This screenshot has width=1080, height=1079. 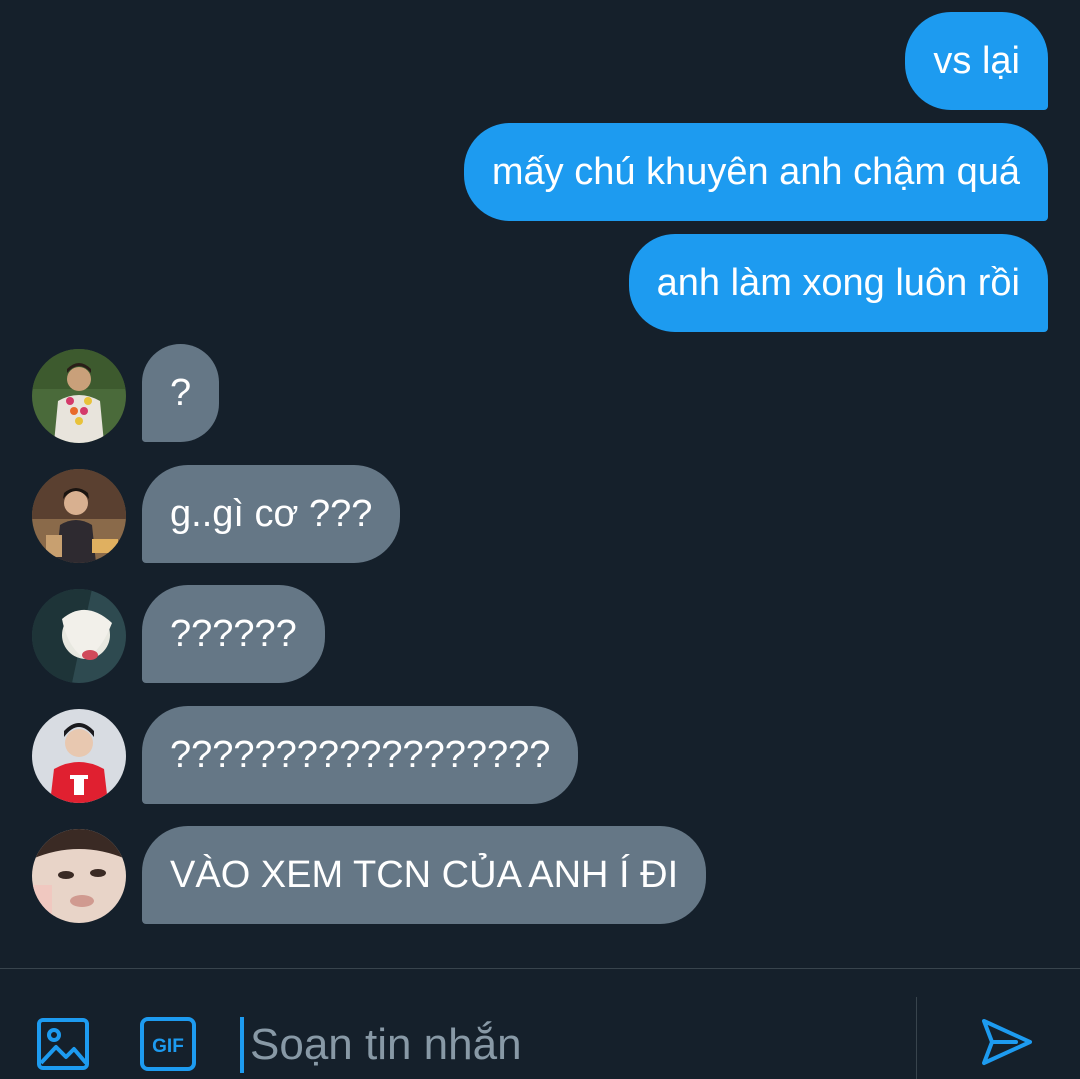 I want to click on image-icon, so click(x=63, y=1046).